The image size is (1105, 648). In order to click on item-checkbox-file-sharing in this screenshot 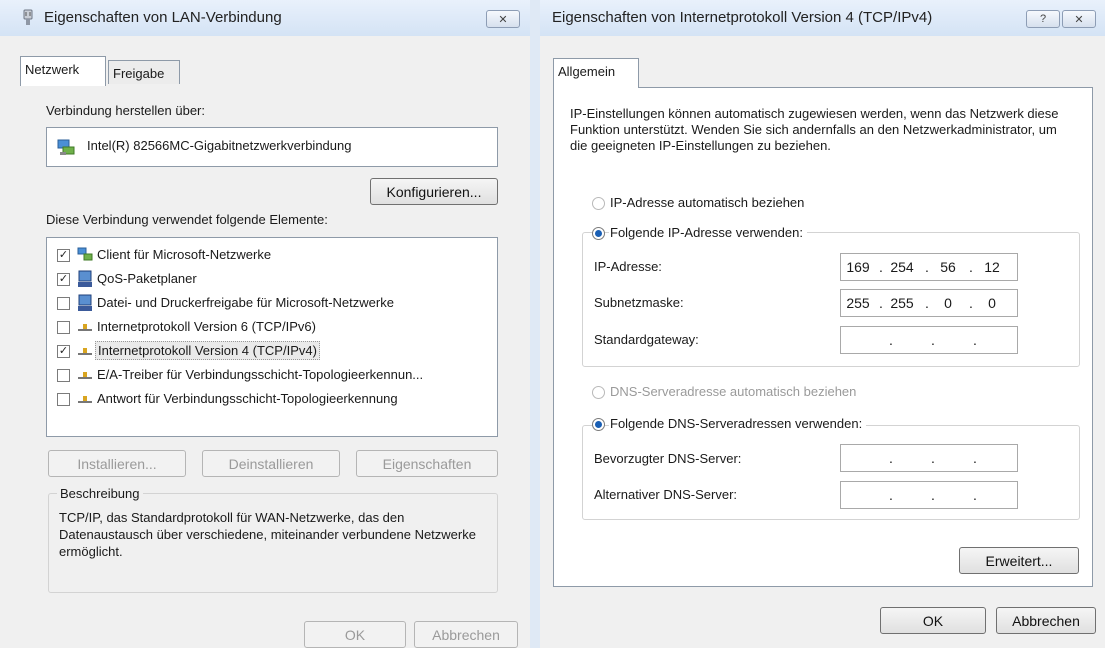, I will do `click(63, 303)`.